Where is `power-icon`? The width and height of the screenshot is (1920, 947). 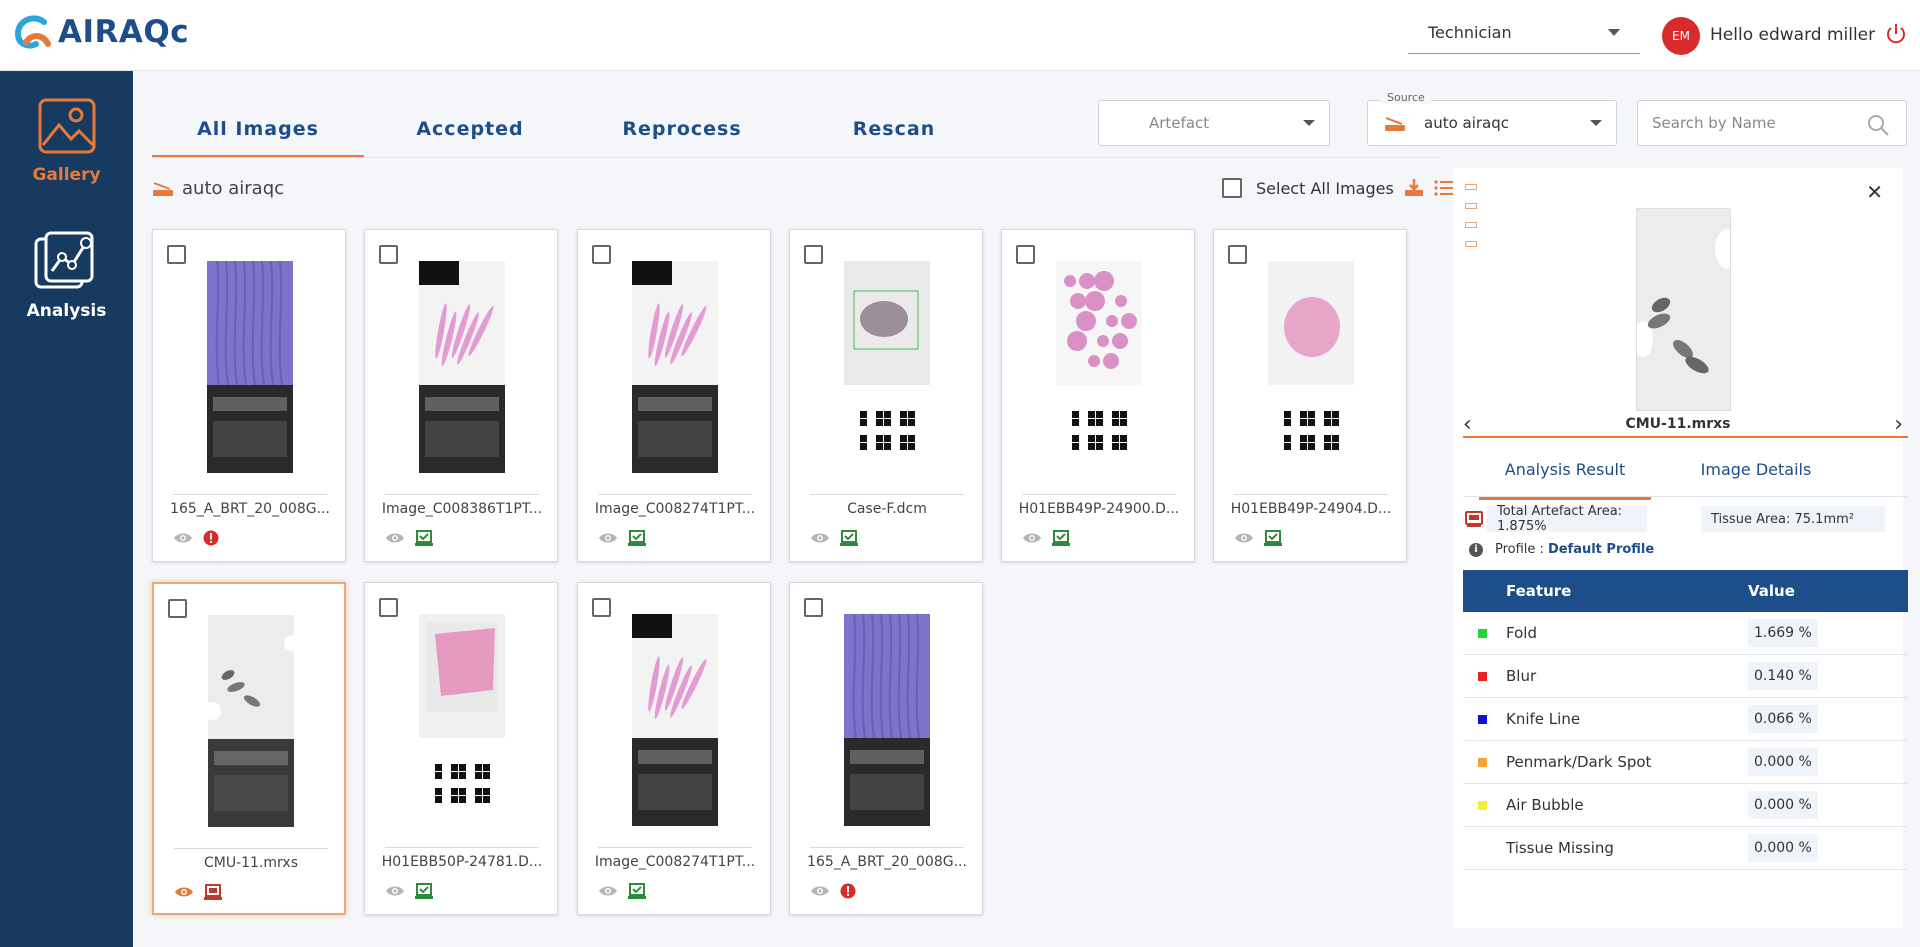 power-icon is located at coordinates (1896, 34).